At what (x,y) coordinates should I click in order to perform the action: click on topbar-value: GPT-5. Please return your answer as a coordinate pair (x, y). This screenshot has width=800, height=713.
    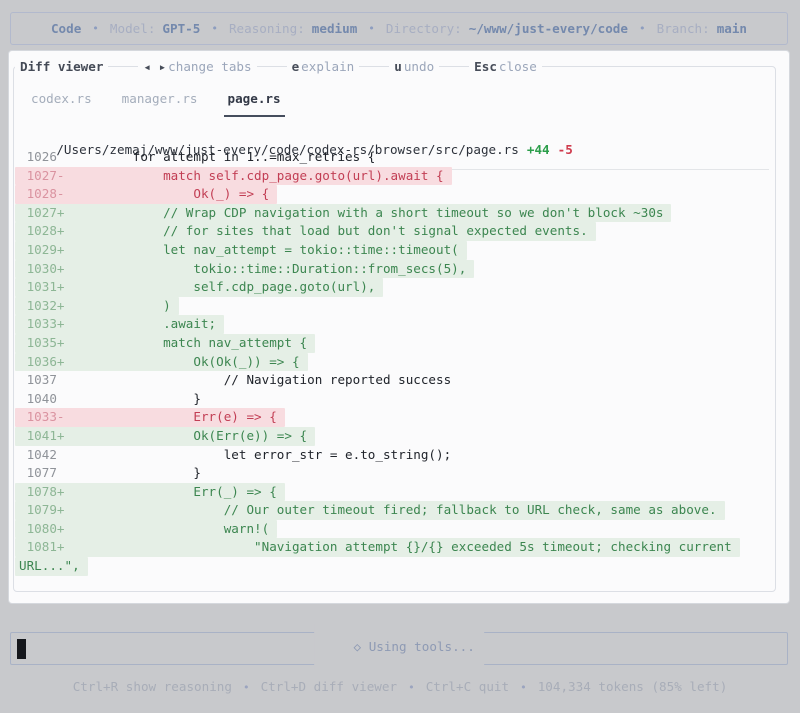
    Looking at the image, I should click on (181, 28).